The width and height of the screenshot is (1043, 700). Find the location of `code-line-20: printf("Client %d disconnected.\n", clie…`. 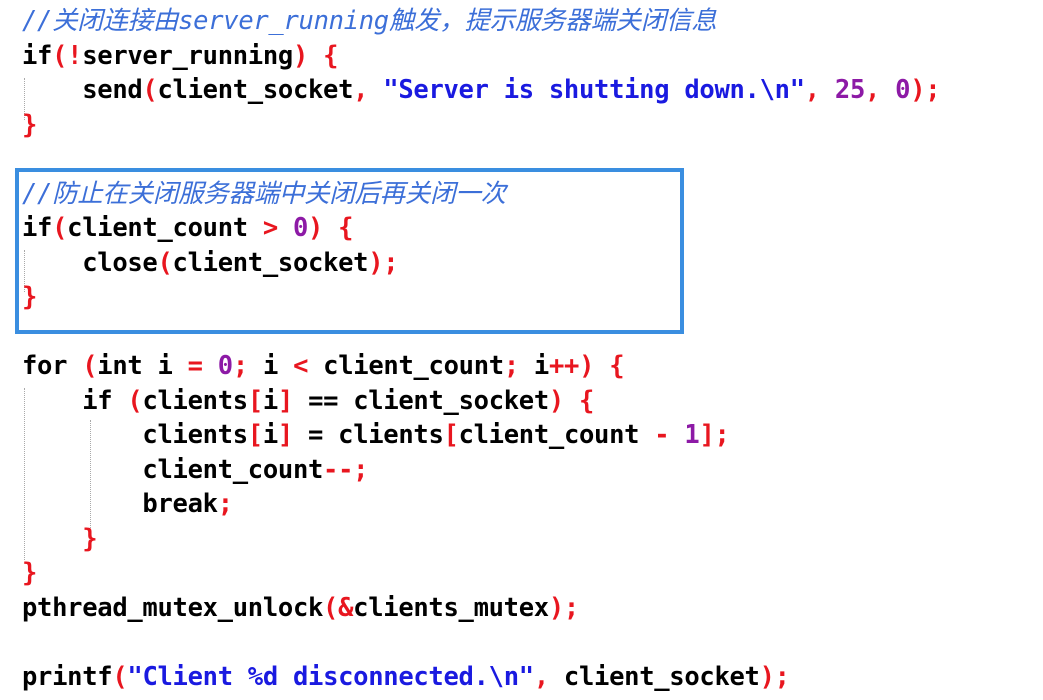

code-line-20: printf("Client %d disconnected.\n", clie… is located at coordinates (406, 677).